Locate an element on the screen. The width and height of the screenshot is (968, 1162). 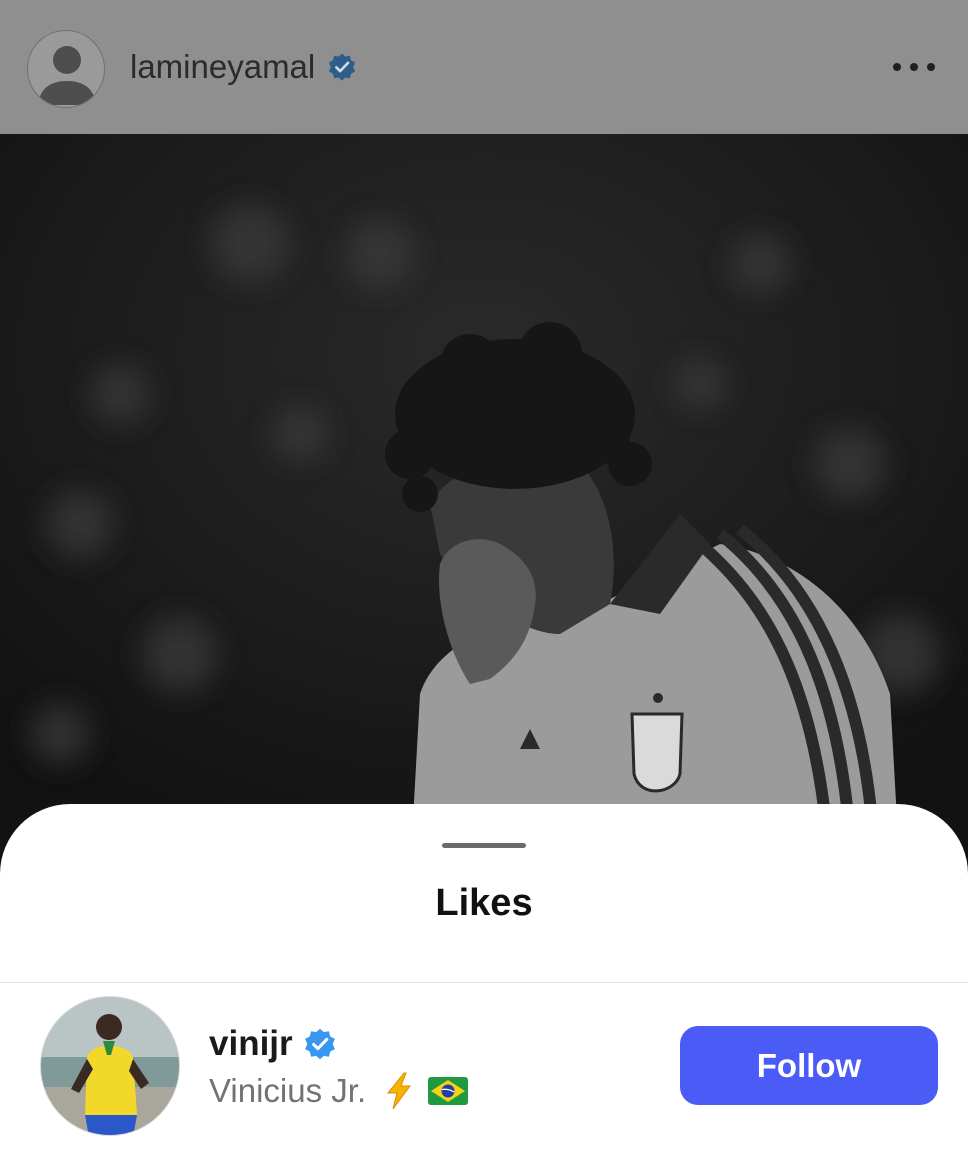
sheet-title: Likes is located at coordinates (484, 903).